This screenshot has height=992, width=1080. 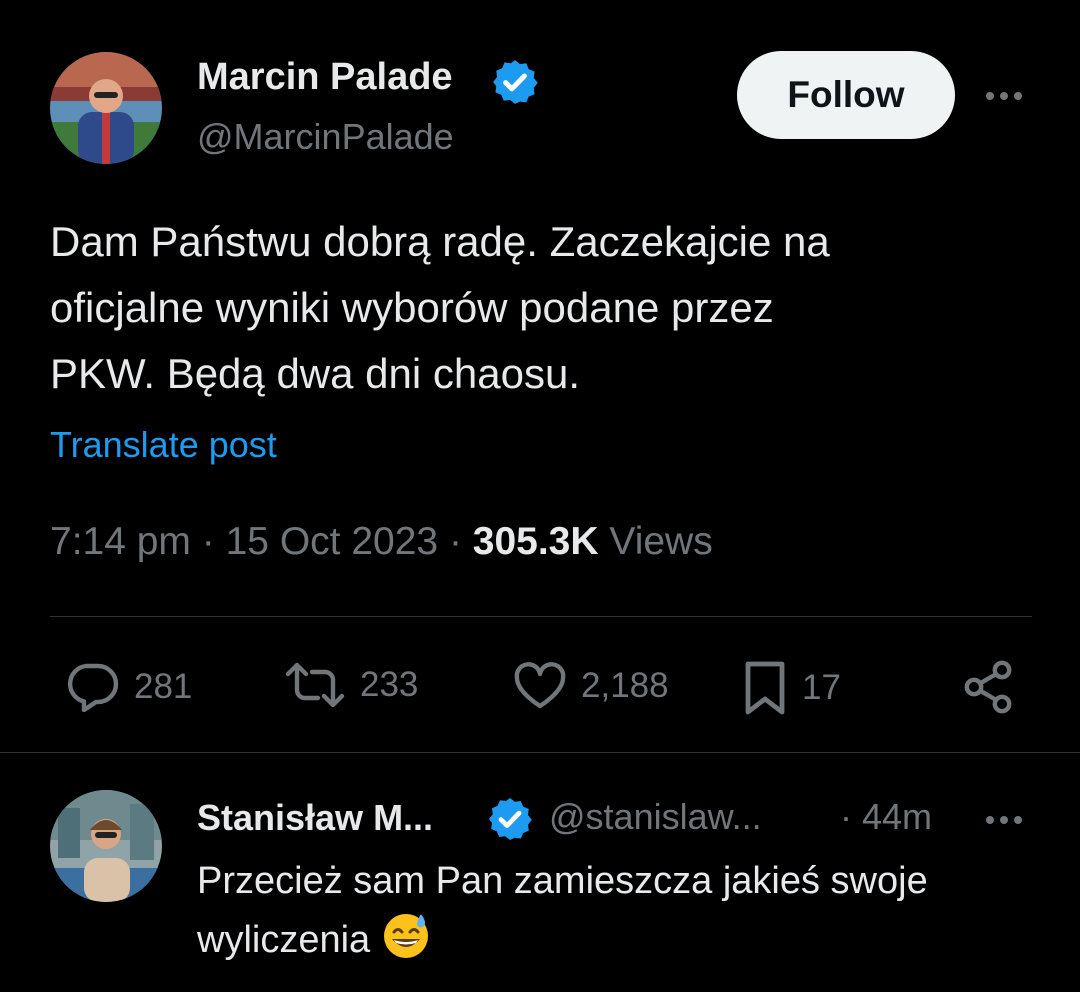 I want to click on post-date: 15 Oct 2023, so click(x=332, y=541).